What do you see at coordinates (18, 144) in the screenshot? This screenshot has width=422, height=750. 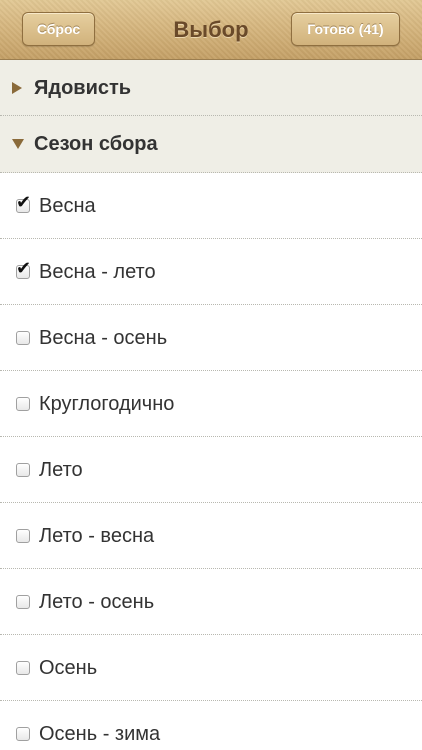 I see `disclosure-down-icon` at bounding box center [18, 144].